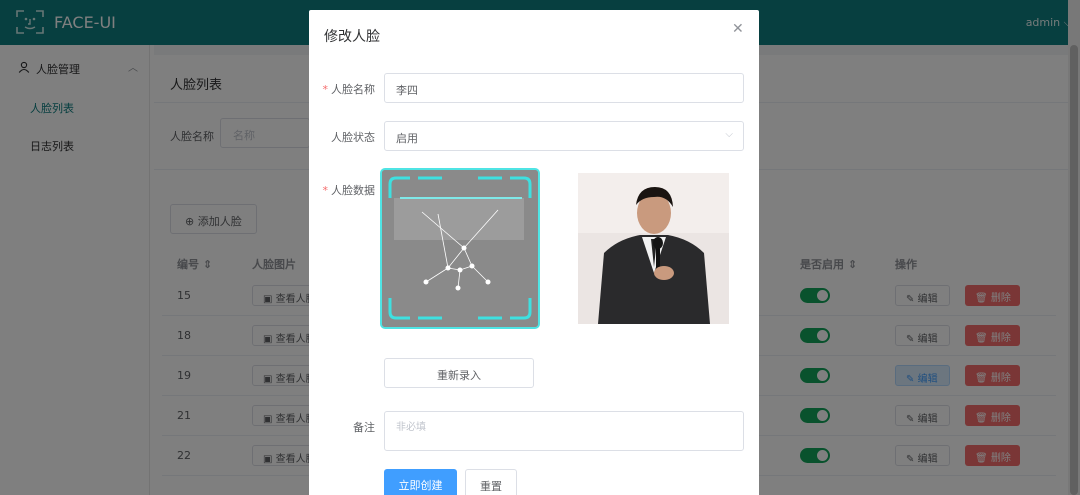 The width and height of the screenshot is (1080, 495). I want to click on person-photo-image, so click(653, 248).